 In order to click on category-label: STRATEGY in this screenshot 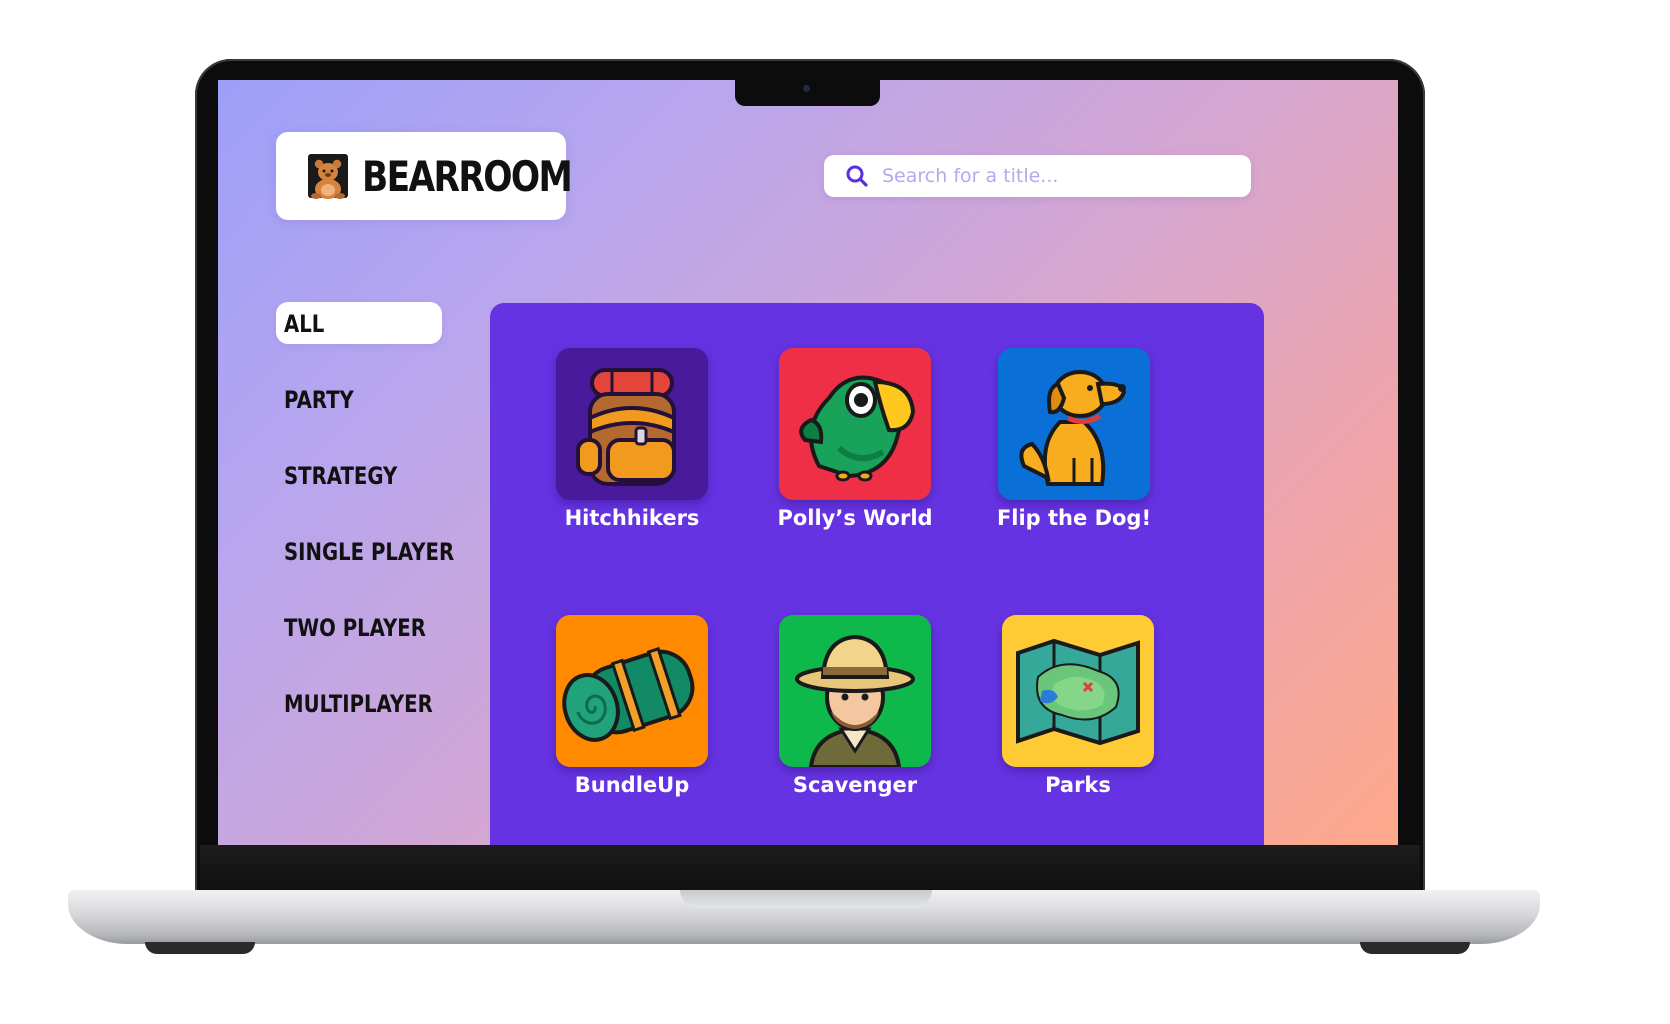, I will do `click(341, 476)`.